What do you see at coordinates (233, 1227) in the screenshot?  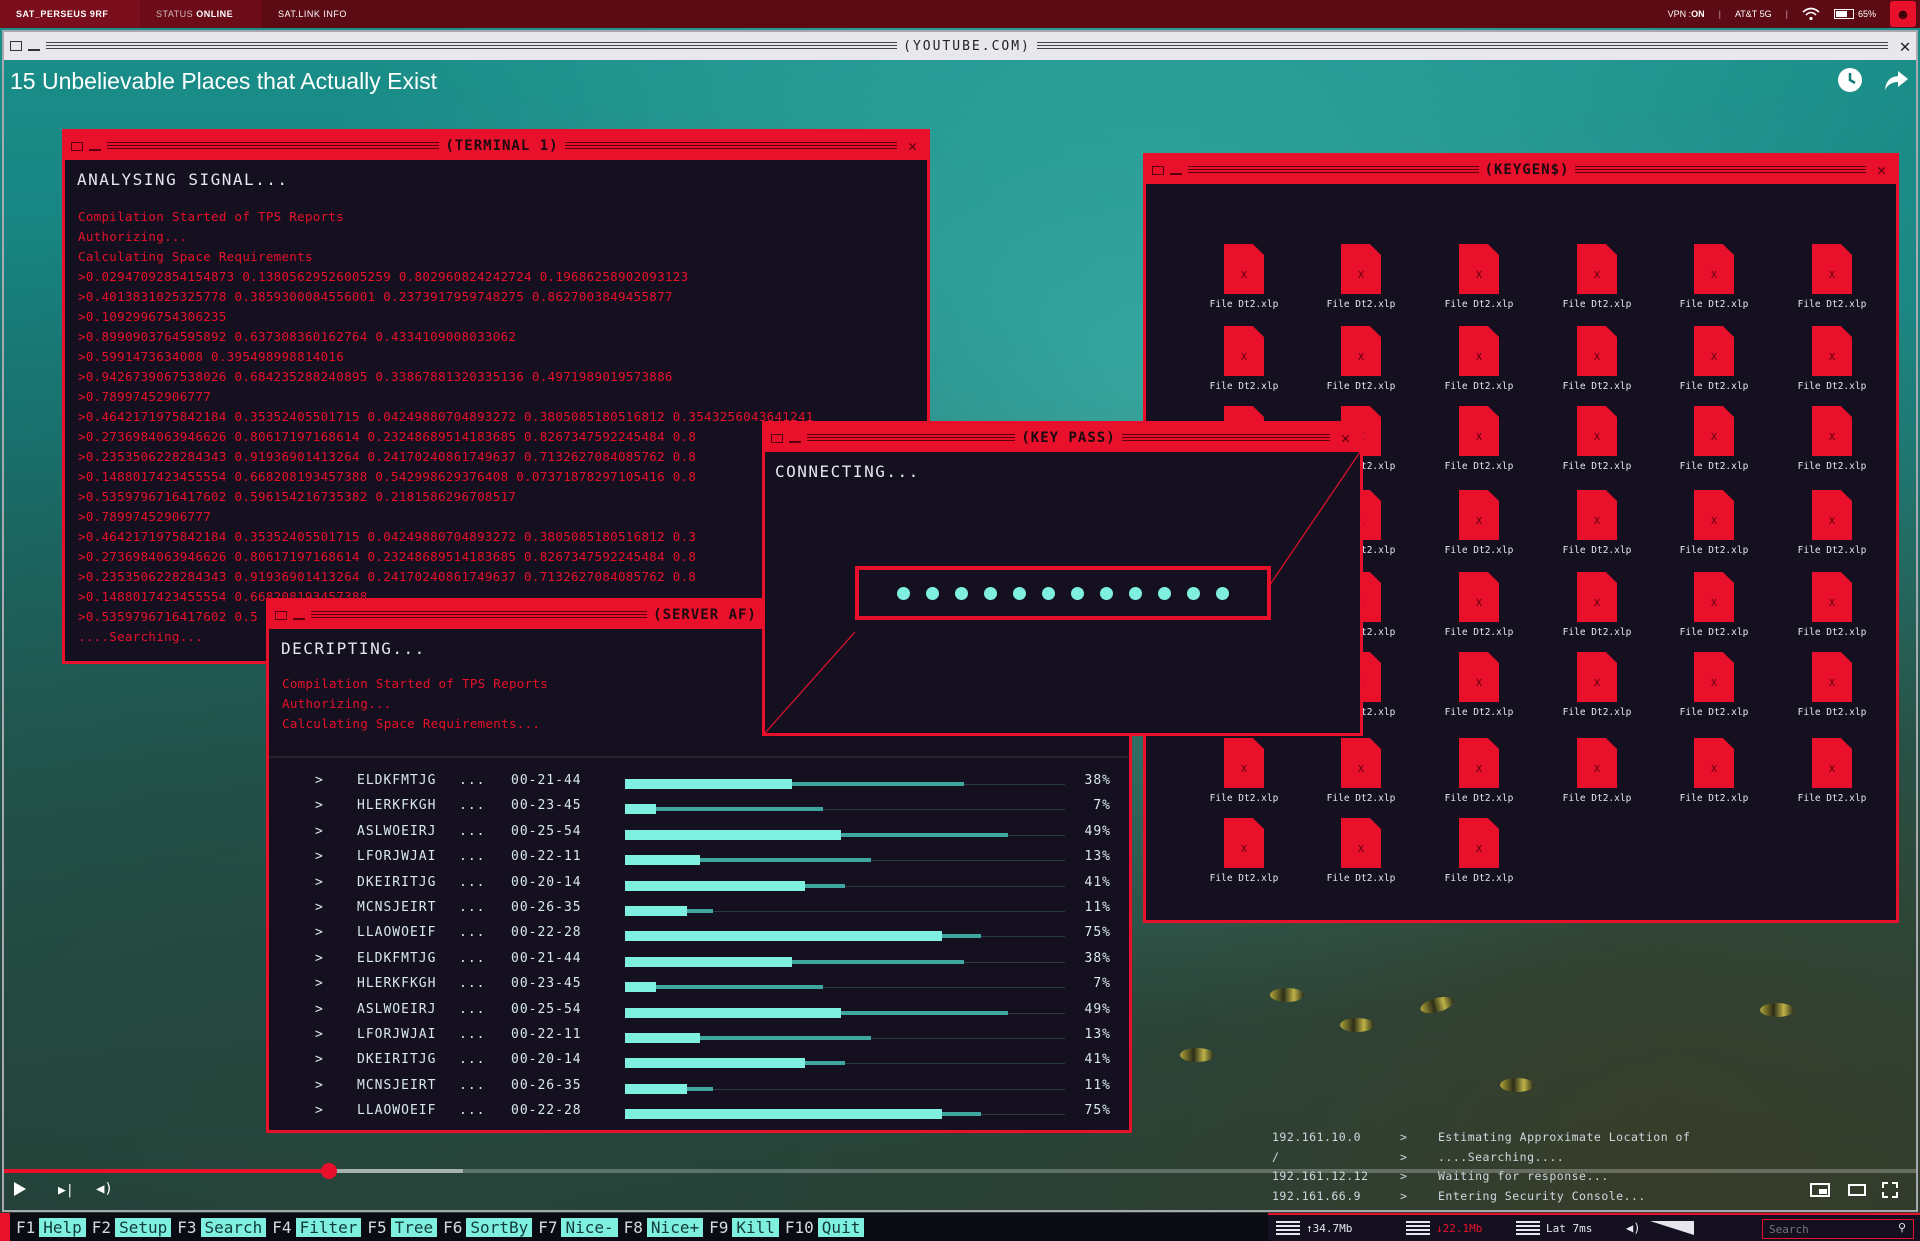 I see `fkey-search-button: Search` at bounding box center [233, 1227].